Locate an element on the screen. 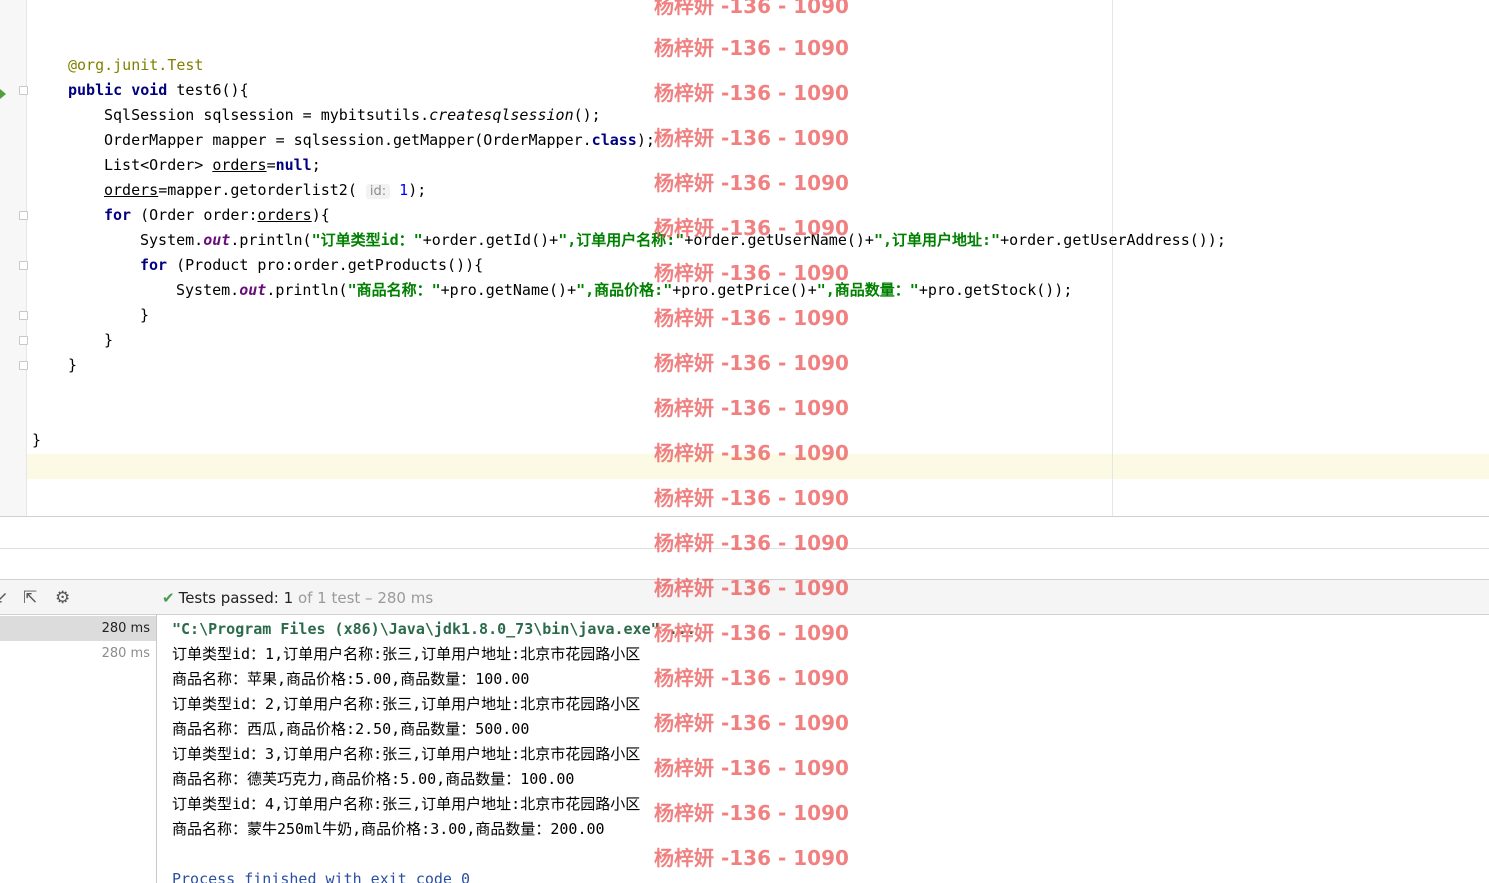 This screenshot has width=1489, height=883. code-text: SqlSession sqlsession = mybitsutils. is located at coordinates (267, 115).